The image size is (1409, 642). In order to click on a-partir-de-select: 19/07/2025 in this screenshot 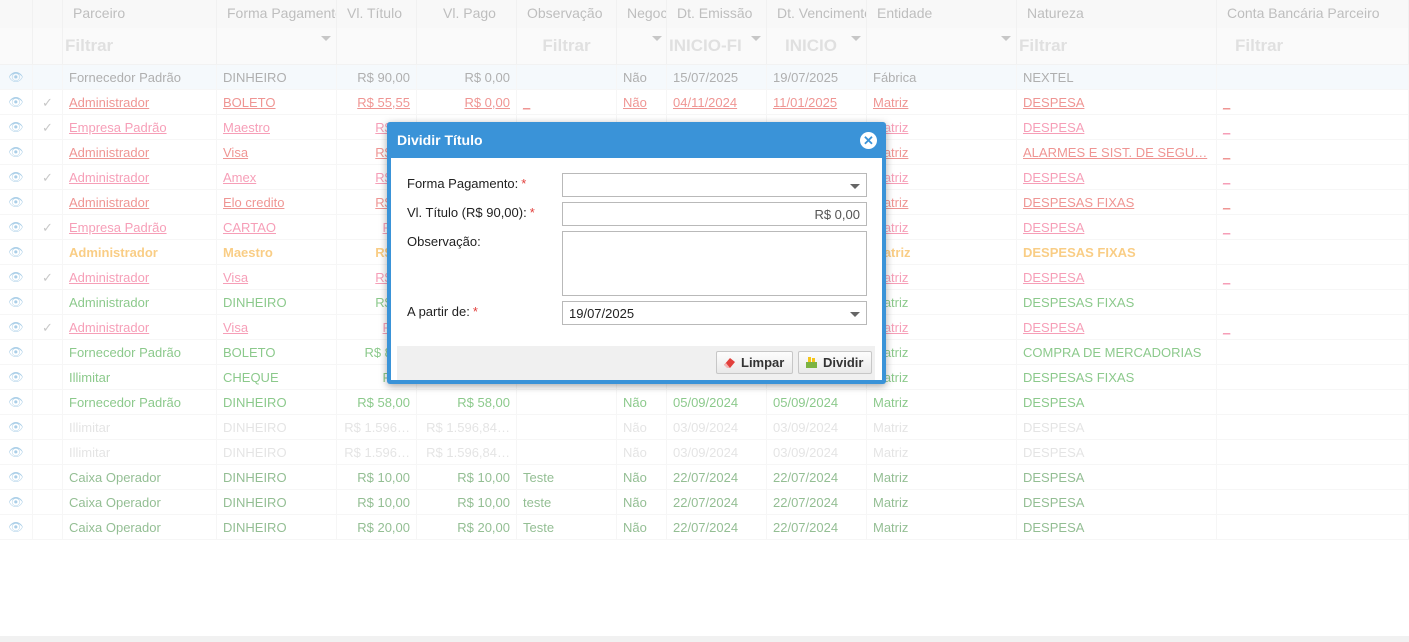, I will do `click(714, 313)`.